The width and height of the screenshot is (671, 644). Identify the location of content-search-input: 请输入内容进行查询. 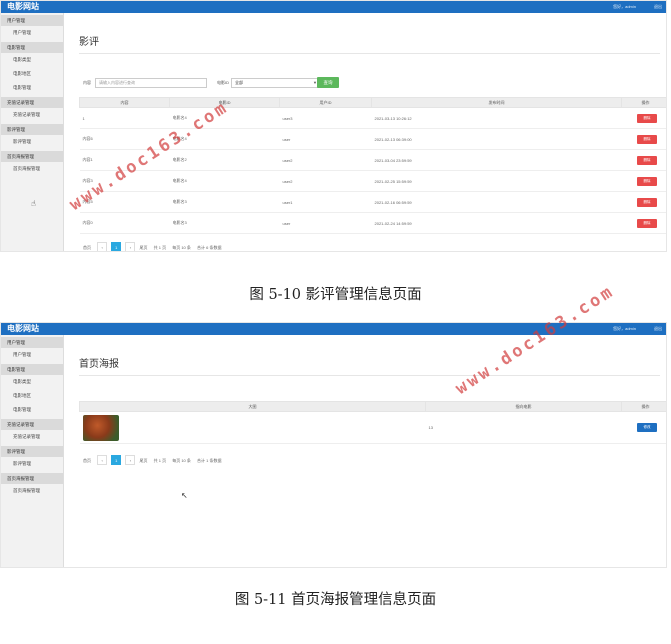
(151, 83).